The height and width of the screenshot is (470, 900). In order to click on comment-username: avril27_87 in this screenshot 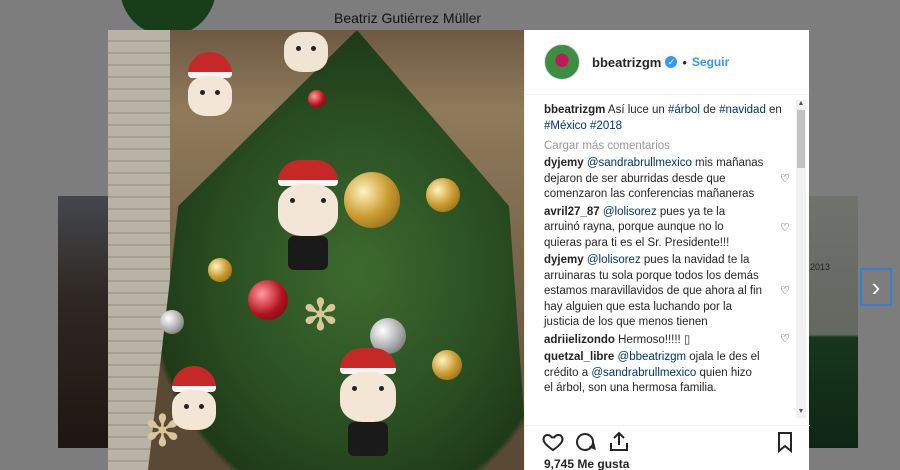, I will do `click(572, 212)`.